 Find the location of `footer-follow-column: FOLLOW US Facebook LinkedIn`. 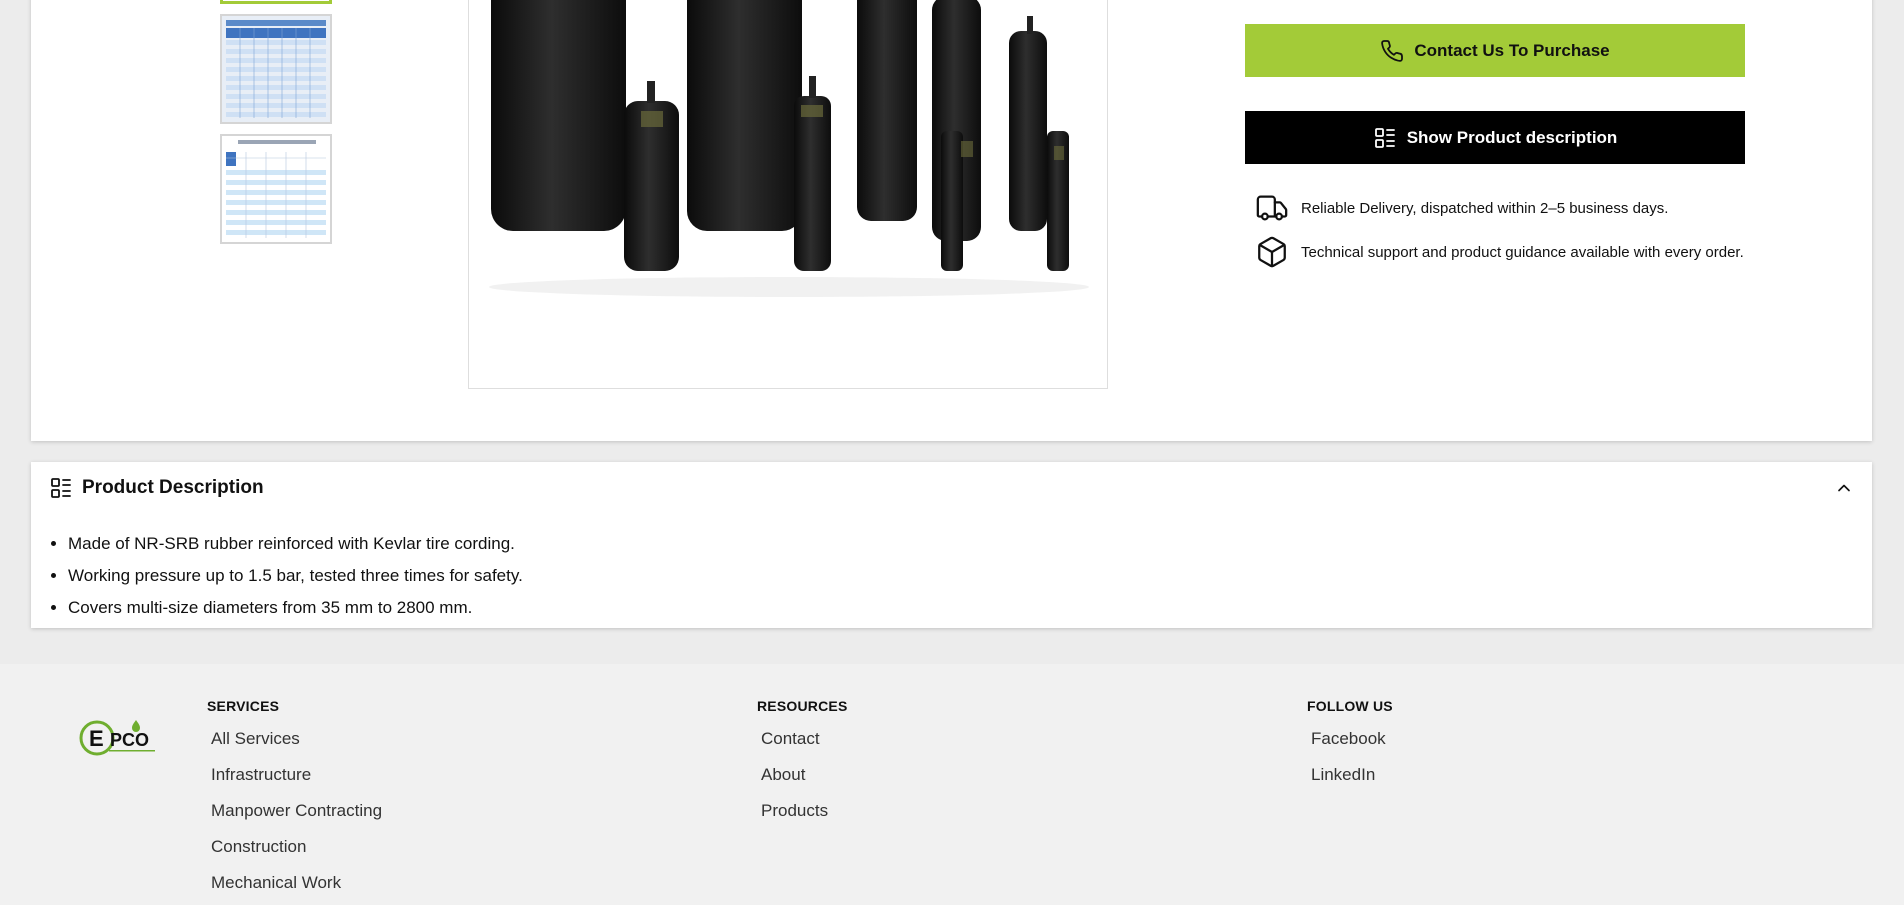

footer-follow-column: FOLLOW US Facebook LinkedIn is located at coordinates (1350, 749).